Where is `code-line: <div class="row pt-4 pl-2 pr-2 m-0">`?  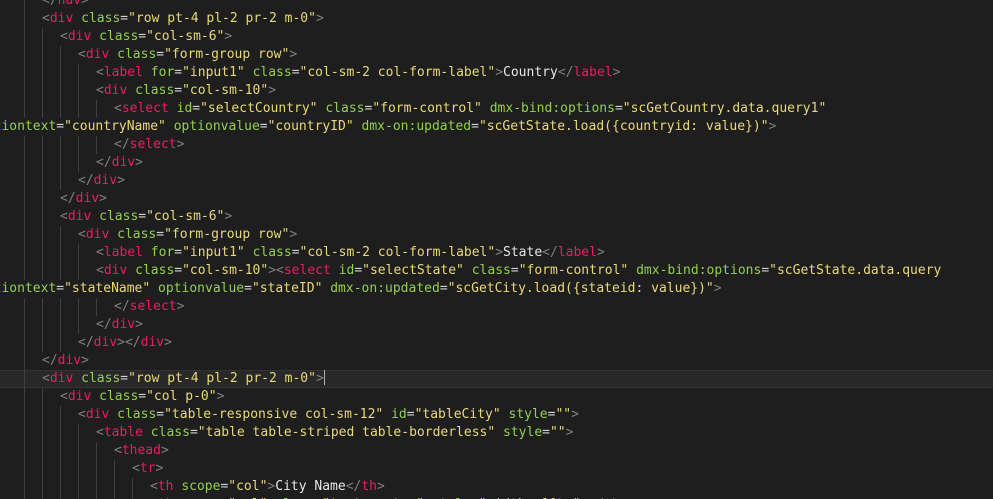
code-line: <div class="row pt-4 pl-2 pr-2 m-0"> is located at coordinates (496, 19).